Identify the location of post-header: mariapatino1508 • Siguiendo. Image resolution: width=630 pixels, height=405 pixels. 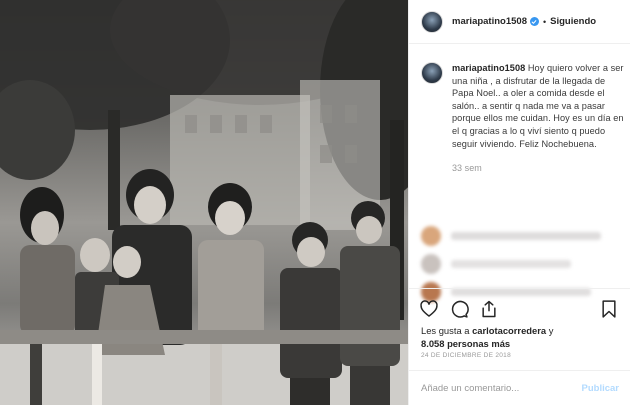
(519, 22).